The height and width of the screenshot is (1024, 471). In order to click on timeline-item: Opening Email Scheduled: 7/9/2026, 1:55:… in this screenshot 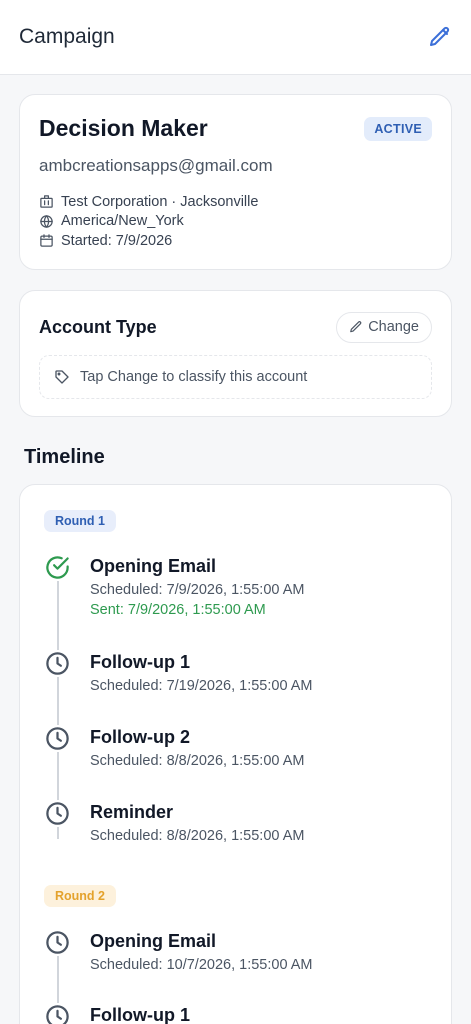, I will do `click(239, 587)`.